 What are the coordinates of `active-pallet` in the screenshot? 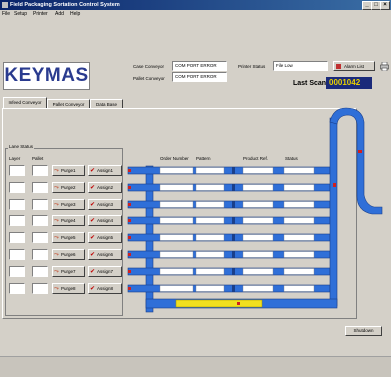 It's located at (219, 303).